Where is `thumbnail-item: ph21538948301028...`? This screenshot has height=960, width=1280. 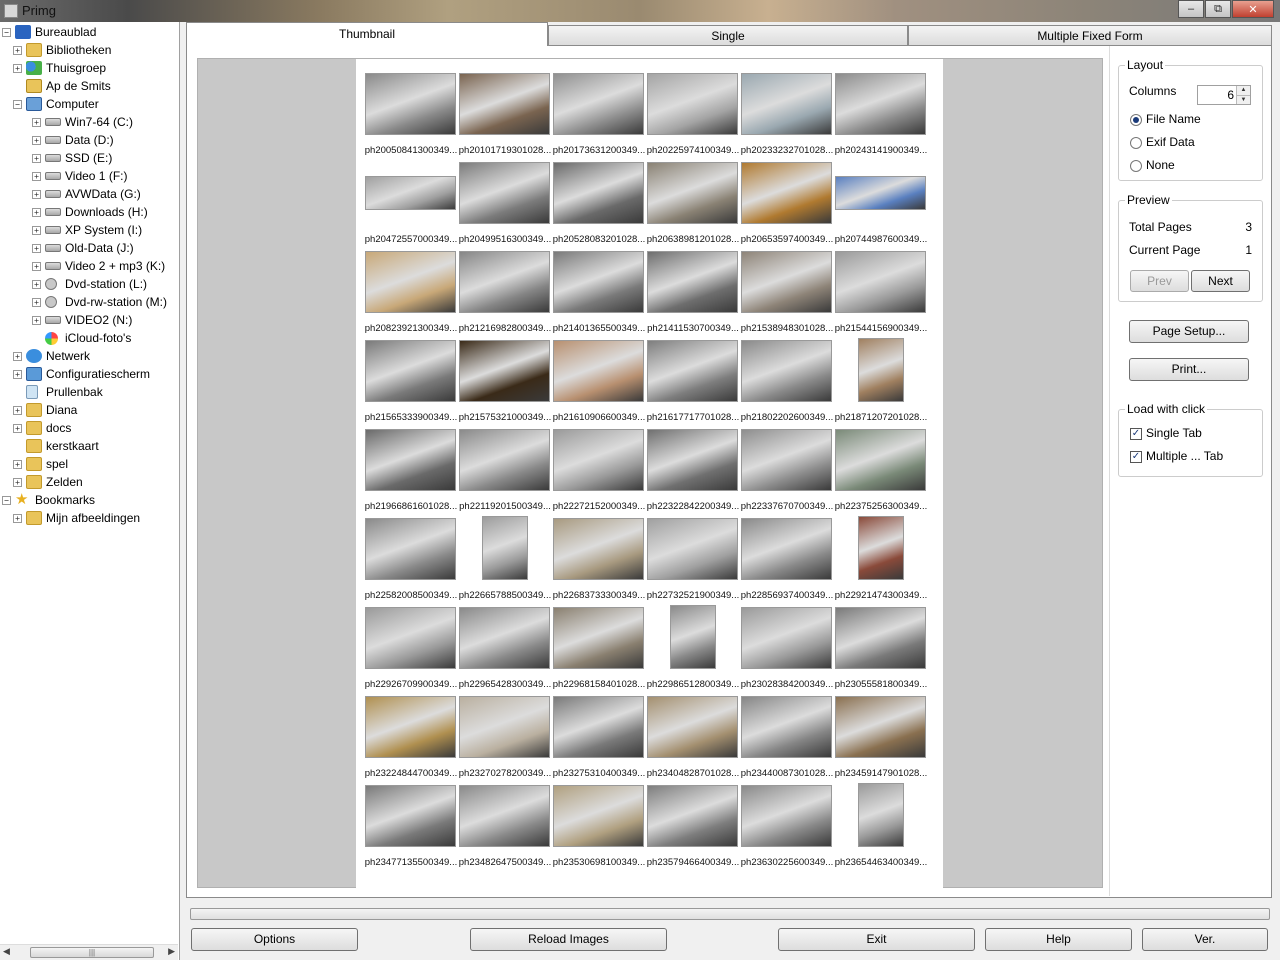 thumbnail-item: ph21538948301028... is located at coordinates (787, 290).